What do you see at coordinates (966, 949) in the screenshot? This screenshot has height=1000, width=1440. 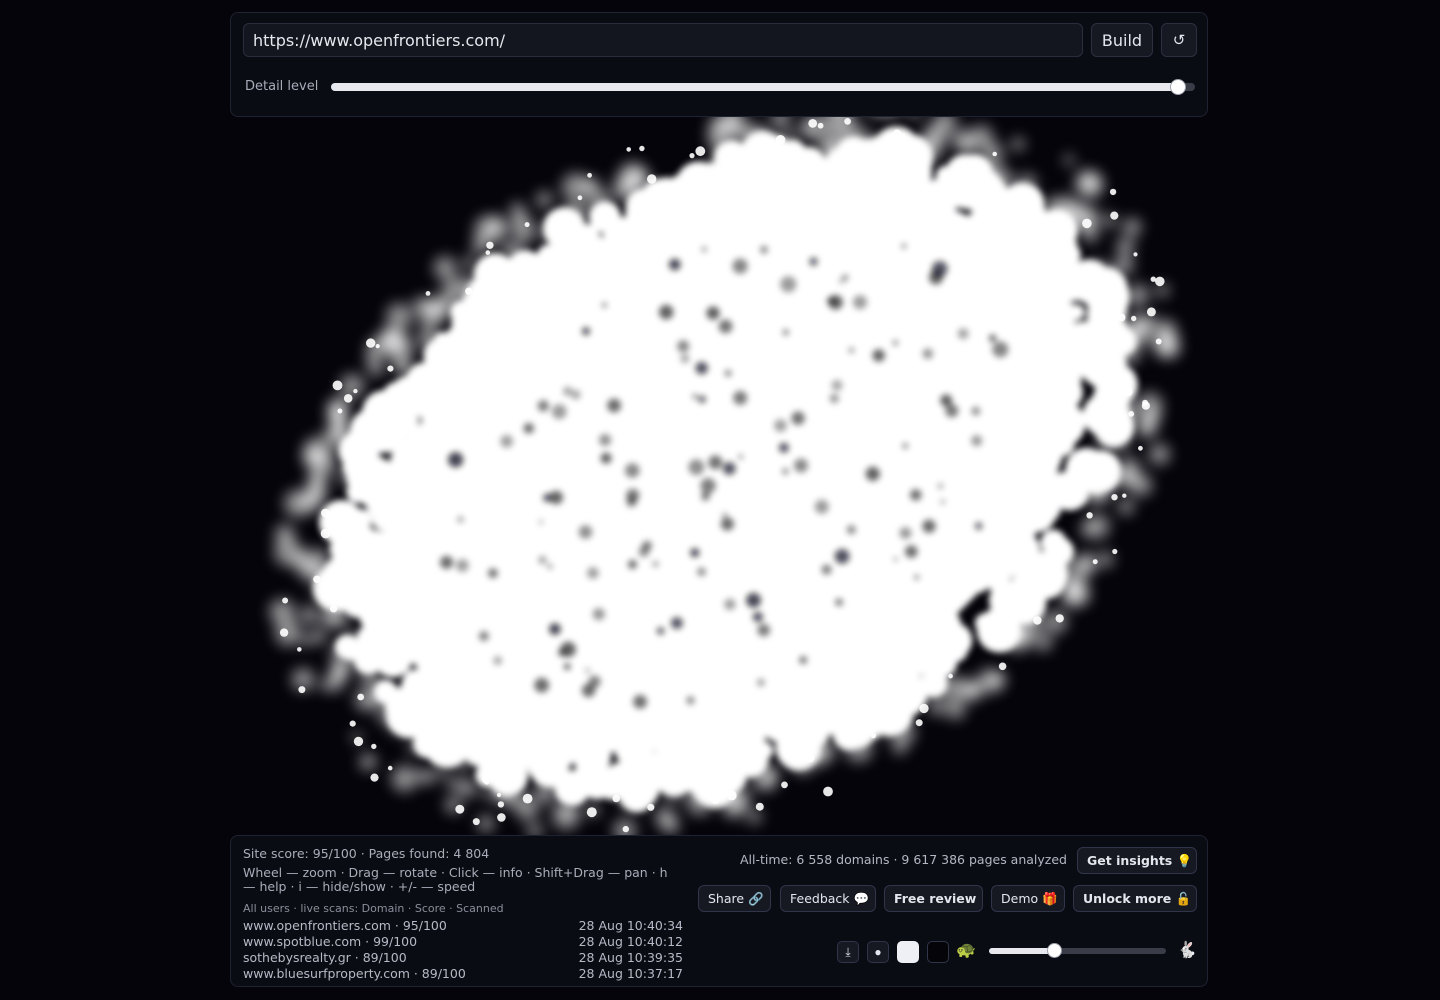 I see `turtle-icon: 🐢` at bounding box center [966, 949].